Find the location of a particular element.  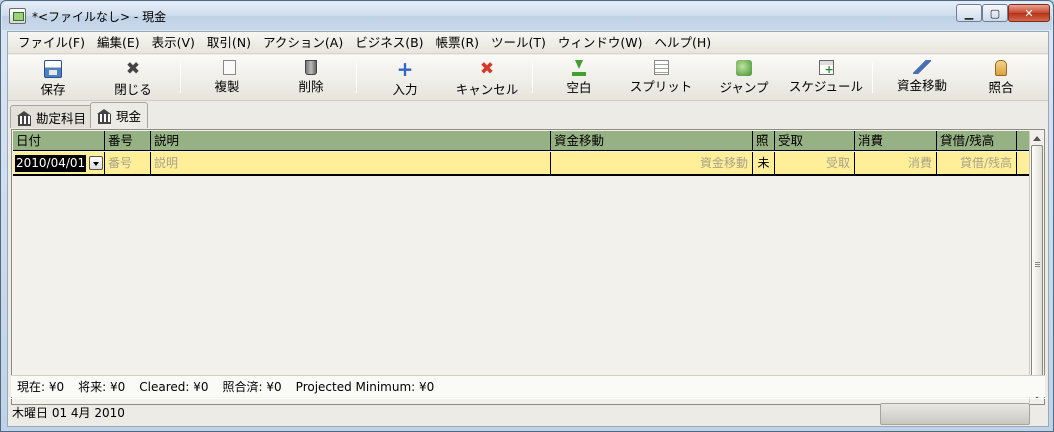

maximize-button: ▢ is located at coordinates (995, 13).